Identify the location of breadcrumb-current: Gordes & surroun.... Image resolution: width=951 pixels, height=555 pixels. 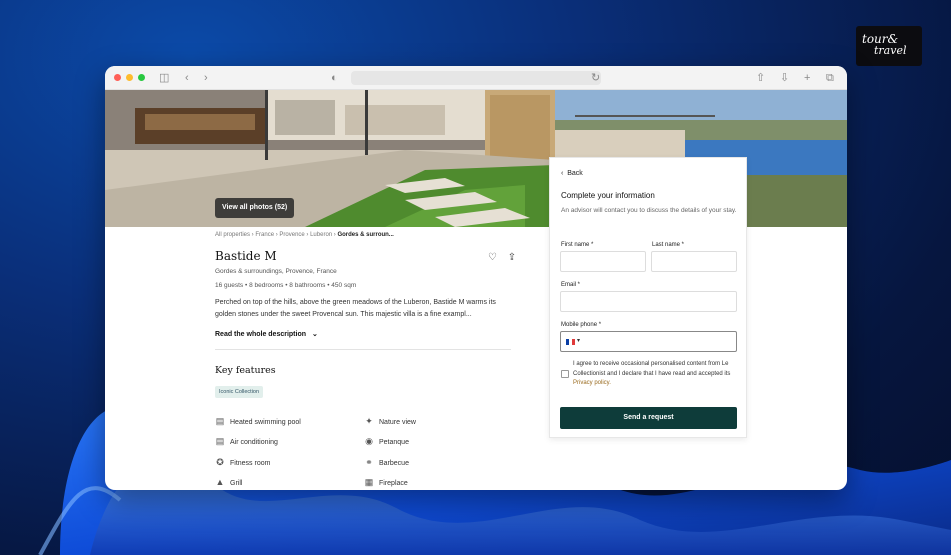
(365, 235).